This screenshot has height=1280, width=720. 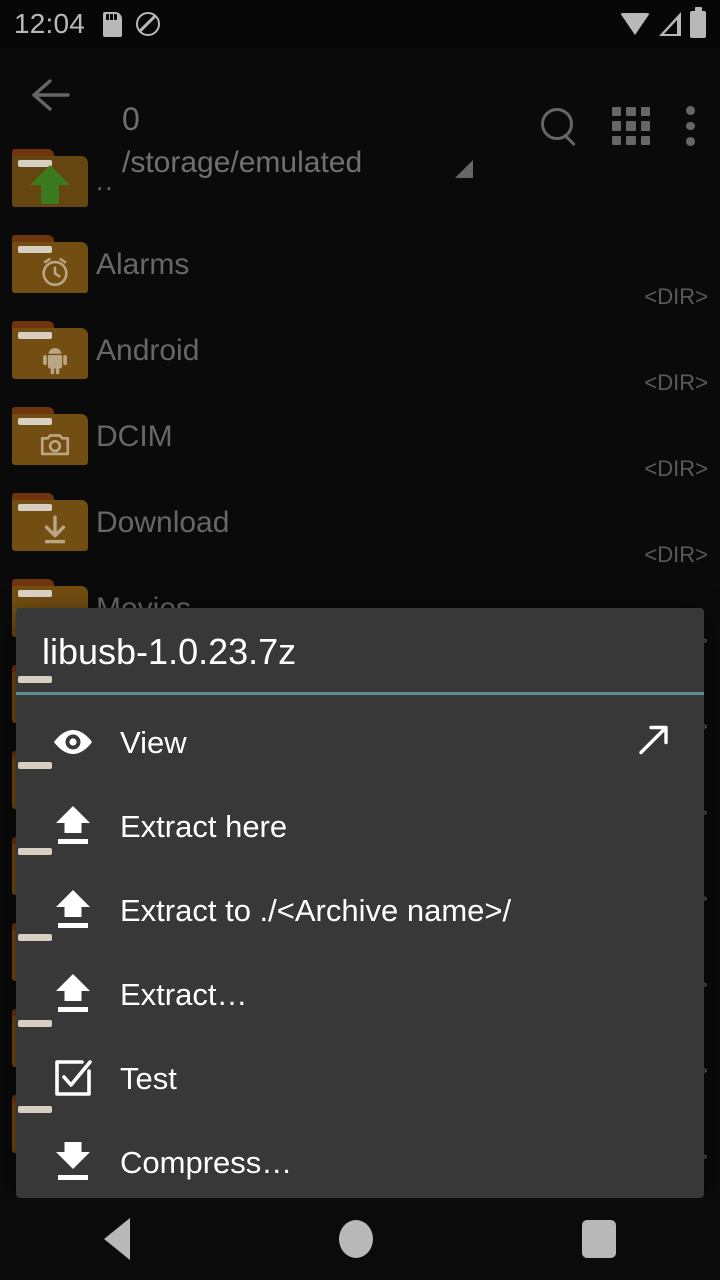 What do you see at coordinates (355, 1239) in the screenshot?
I see `nav-home-button` at bounding box center [355, 1239].